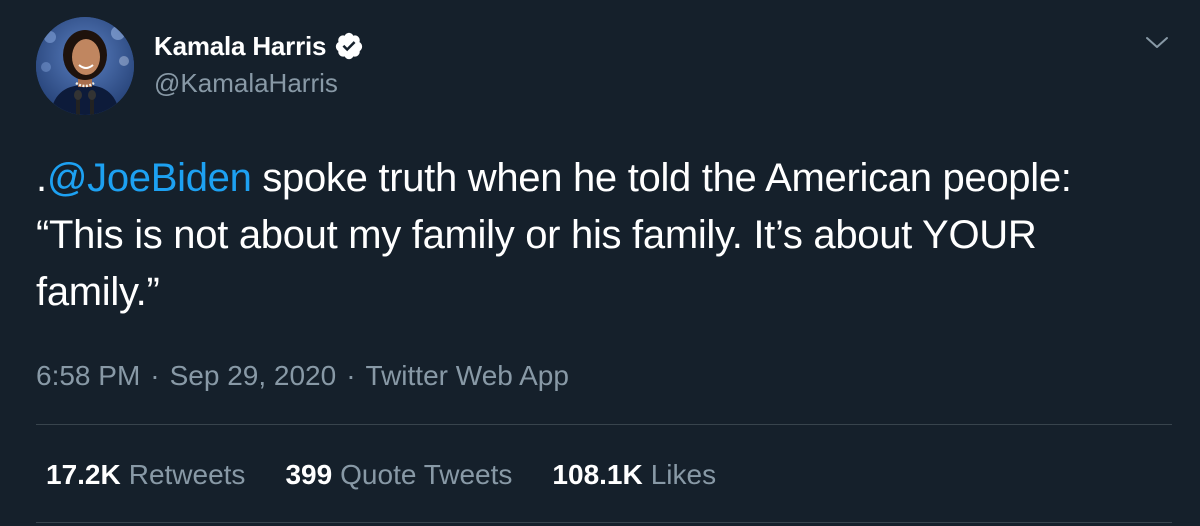 This screenshot has height=526, width=1200. What do you see at coordinates (1157, 43) in the screenshot?
I see `chevron-down-icon` at bounding box center [1157, 43].